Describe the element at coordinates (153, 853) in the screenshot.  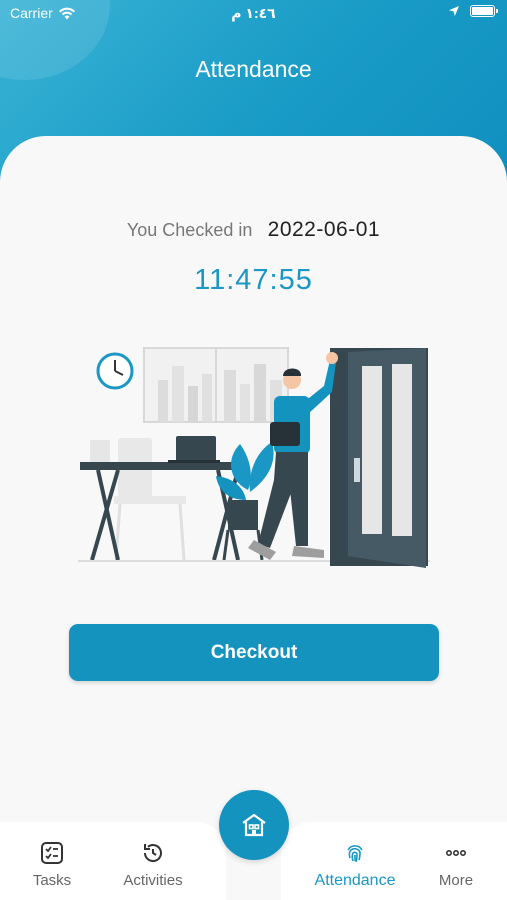
I see `history-icon` at that location.